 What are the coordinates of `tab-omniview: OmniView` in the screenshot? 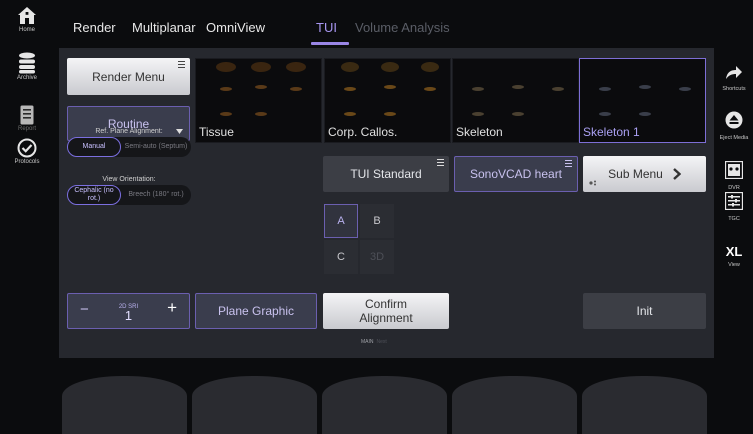 It's located at (235, 27).